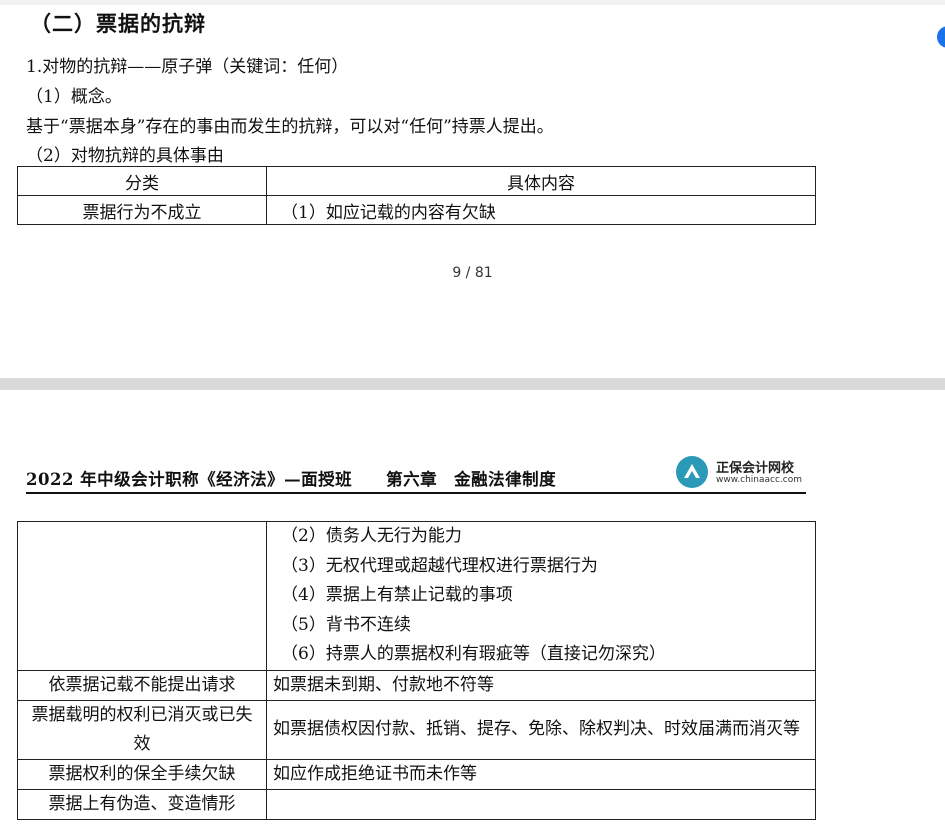  Describe the element at coordinates (142, 729) in the screenshot. I see `table-cell: 票据载明的权利已消灭或已失效` at that location.